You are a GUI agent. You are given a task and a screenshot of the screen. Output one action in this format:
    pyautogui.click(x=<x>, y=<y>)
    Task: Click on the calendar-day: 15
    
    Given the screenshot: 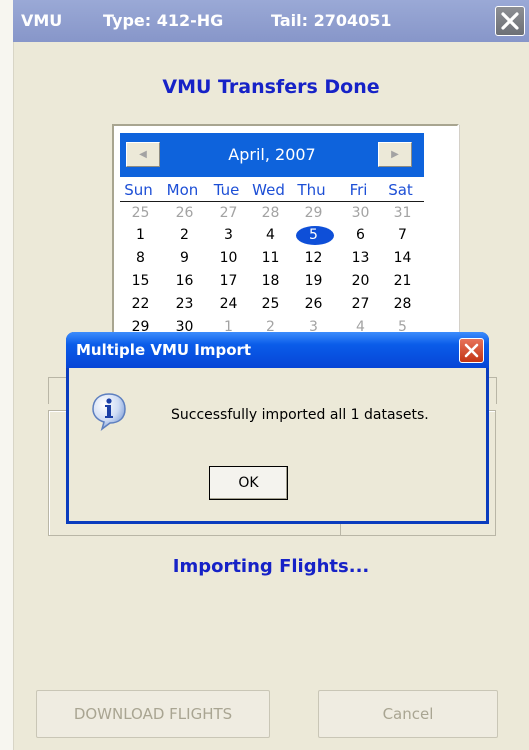 What is the action you would take?
    pyautogui.click(x=140, y=281)
    